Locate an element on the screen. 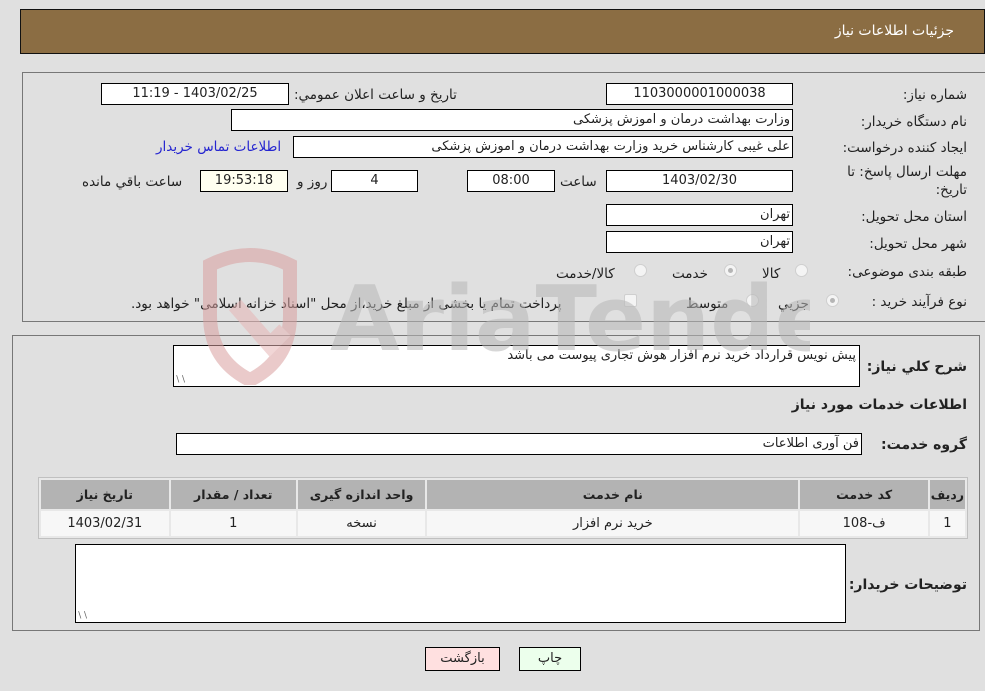 The height and width of the screenshot is (691, 985). services-section-title: اطلاعات خدمات مورد نیاز is located at coordinates (879, 405).